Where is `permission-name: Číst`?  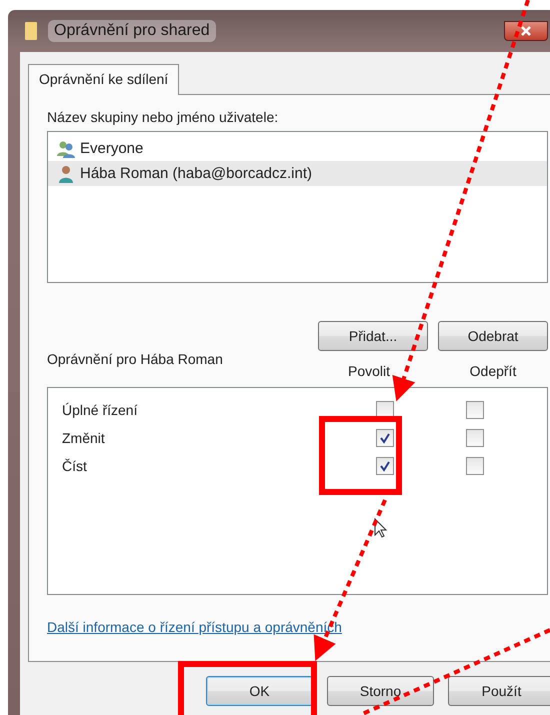
permission-name: Číst is located at coordinates (75, 466).